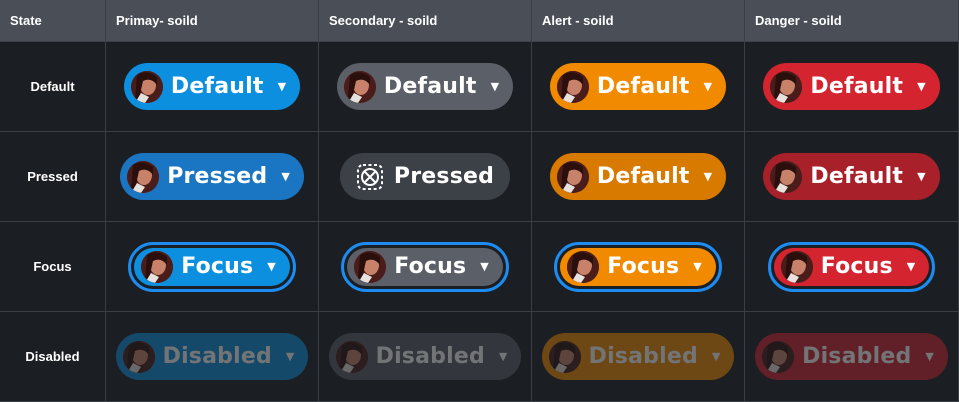 The width and height of the screenshot is (959, 402). I want to click on alert-default-button: Default ▼, so click(638, 86).